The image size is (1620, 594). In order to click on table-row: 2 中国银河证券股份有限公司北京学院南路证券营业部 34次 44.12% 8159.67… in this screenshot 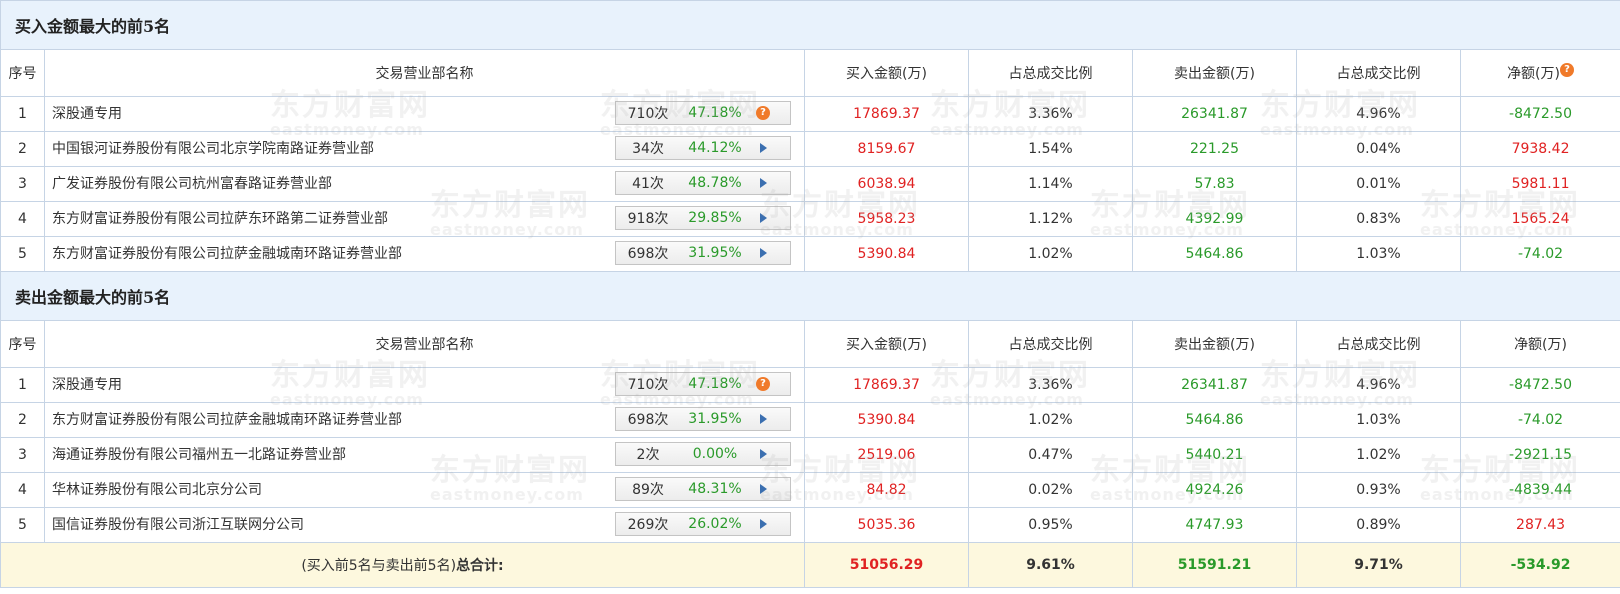, I will do `click(810, 149)`.